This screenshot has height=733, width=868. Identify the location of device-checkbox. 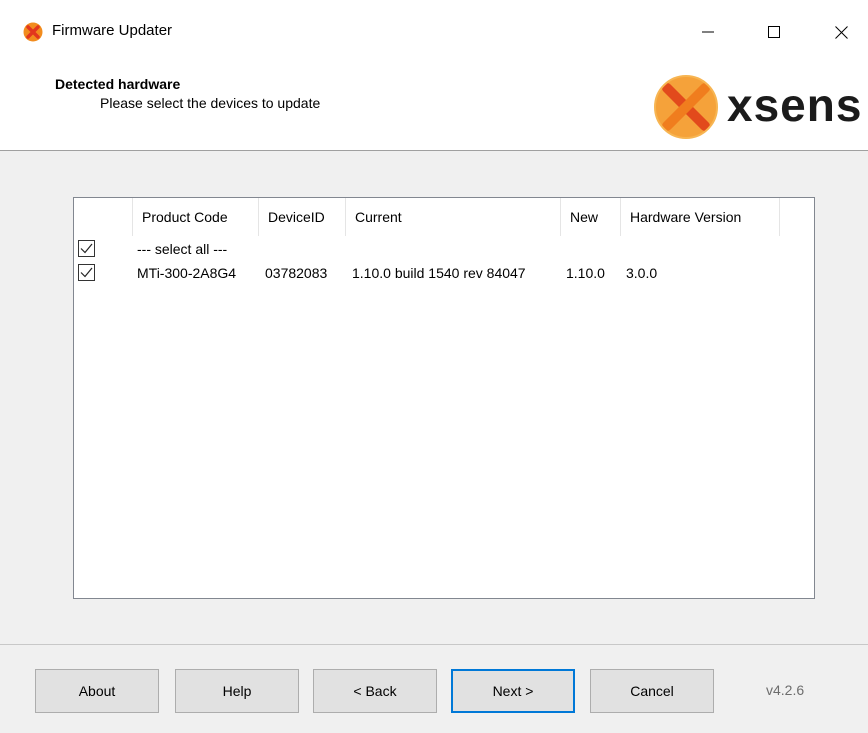
(86, 272).